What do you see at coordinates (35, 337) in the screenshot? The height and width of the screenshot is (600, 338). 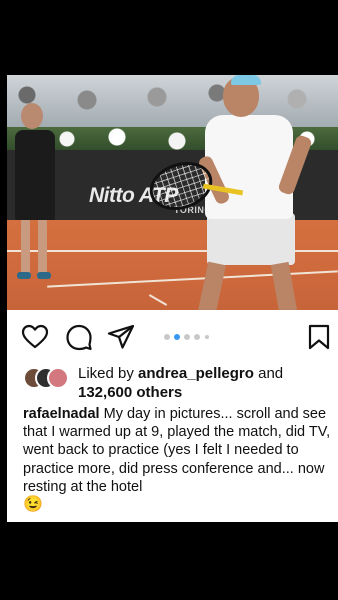 I see `heart-icon` at bounding box center [35, 337].